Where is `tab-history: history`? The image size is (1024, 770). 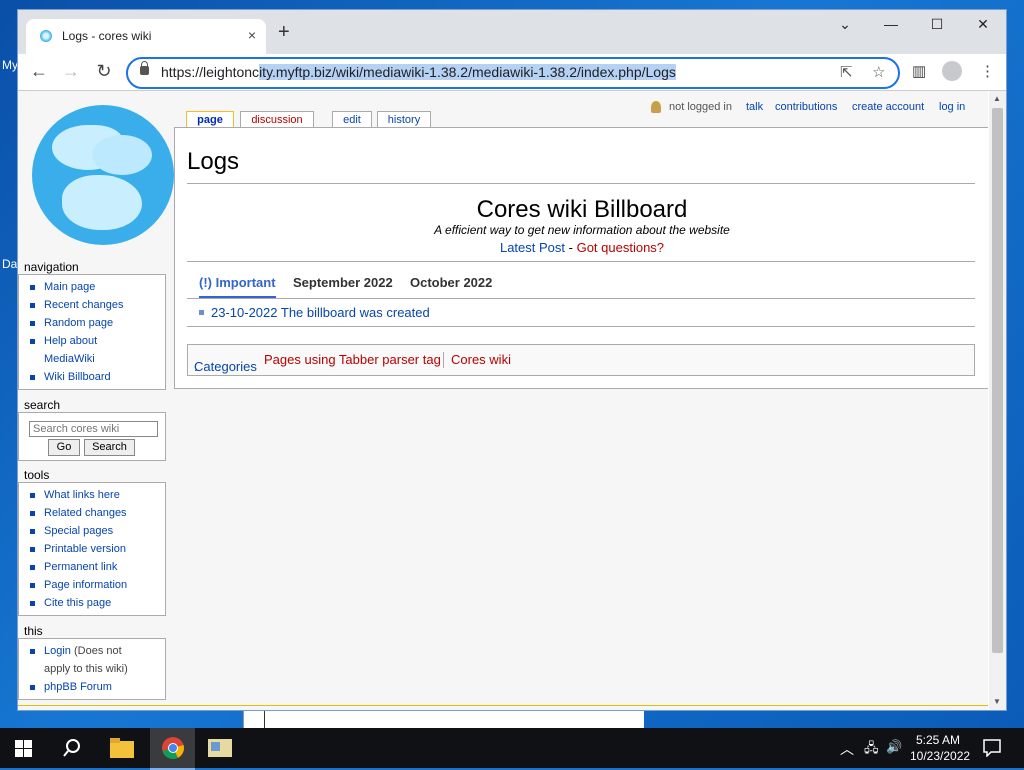
tab-history: history is located at coordinates (404, 119).